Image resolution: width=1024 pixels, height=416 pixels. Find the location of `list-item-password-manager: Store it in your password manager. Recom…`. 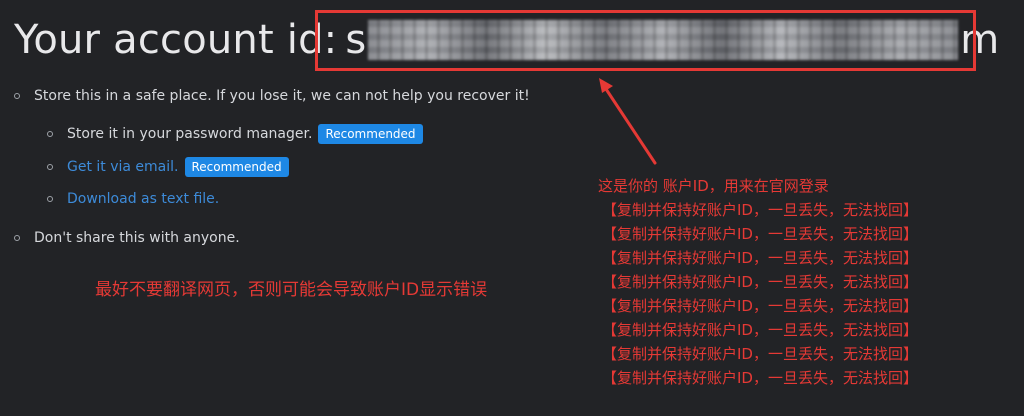

list-item-password-manager: Store it in your password manager. Recom… is located at coordinates (235, 134).